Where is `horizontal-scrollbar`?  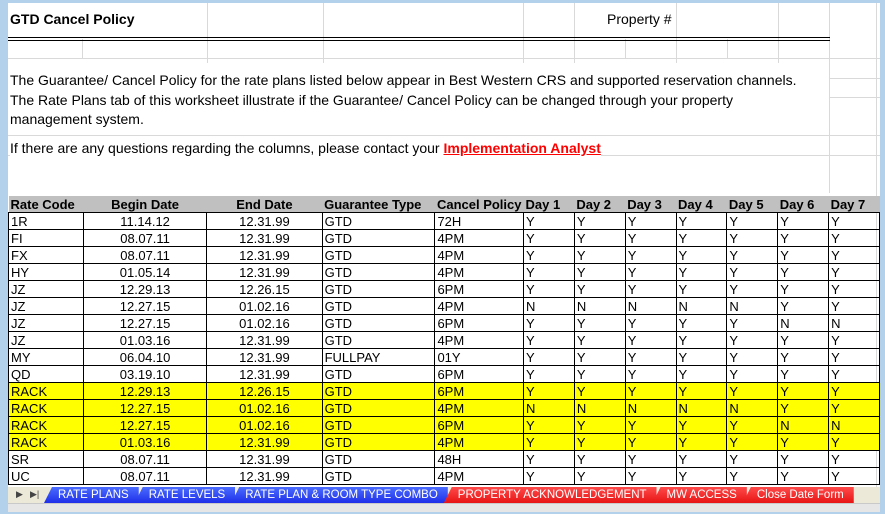 horizontal-scrollbar is located at coordinates (444, 507).